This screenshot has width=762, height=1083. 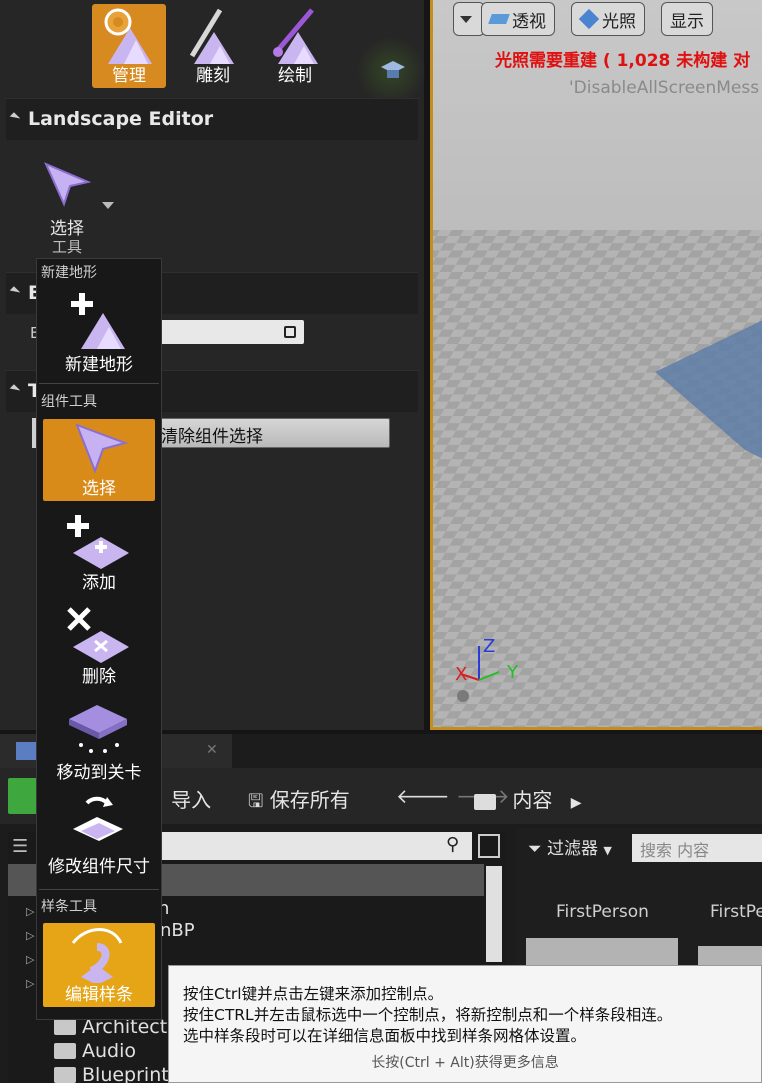 I want to click on path-arrow-icon: ▶, so click(x=576, y=803).